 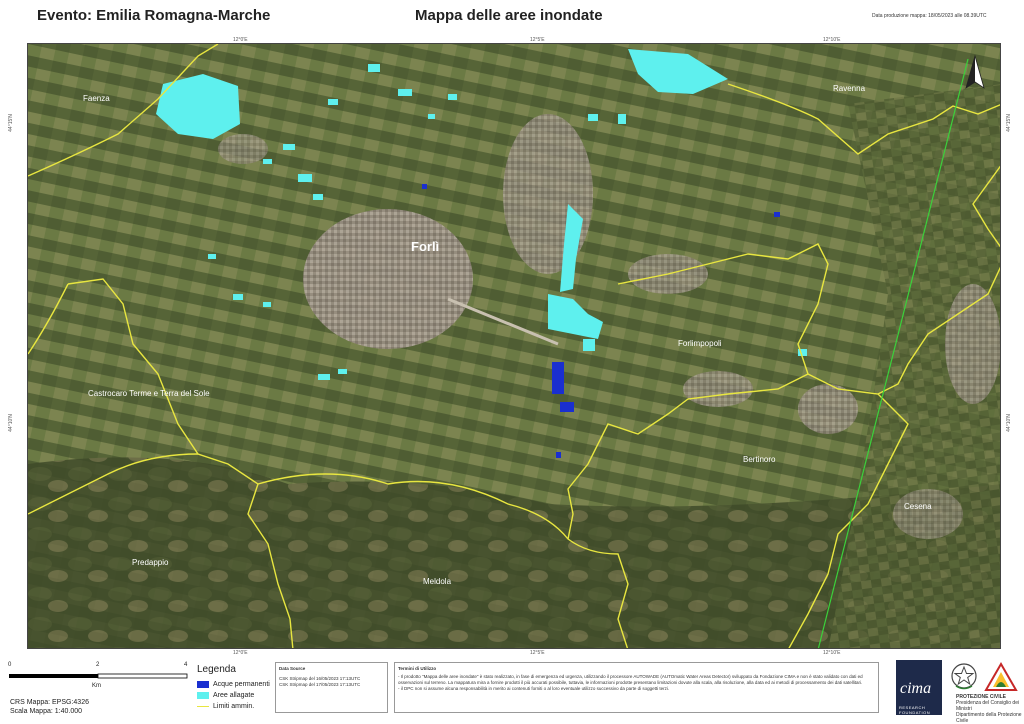 What do you see at coordinates (203, 684) in the screenshot?
I see `legend-swatch-permanent` at bounding box center [203, 684].